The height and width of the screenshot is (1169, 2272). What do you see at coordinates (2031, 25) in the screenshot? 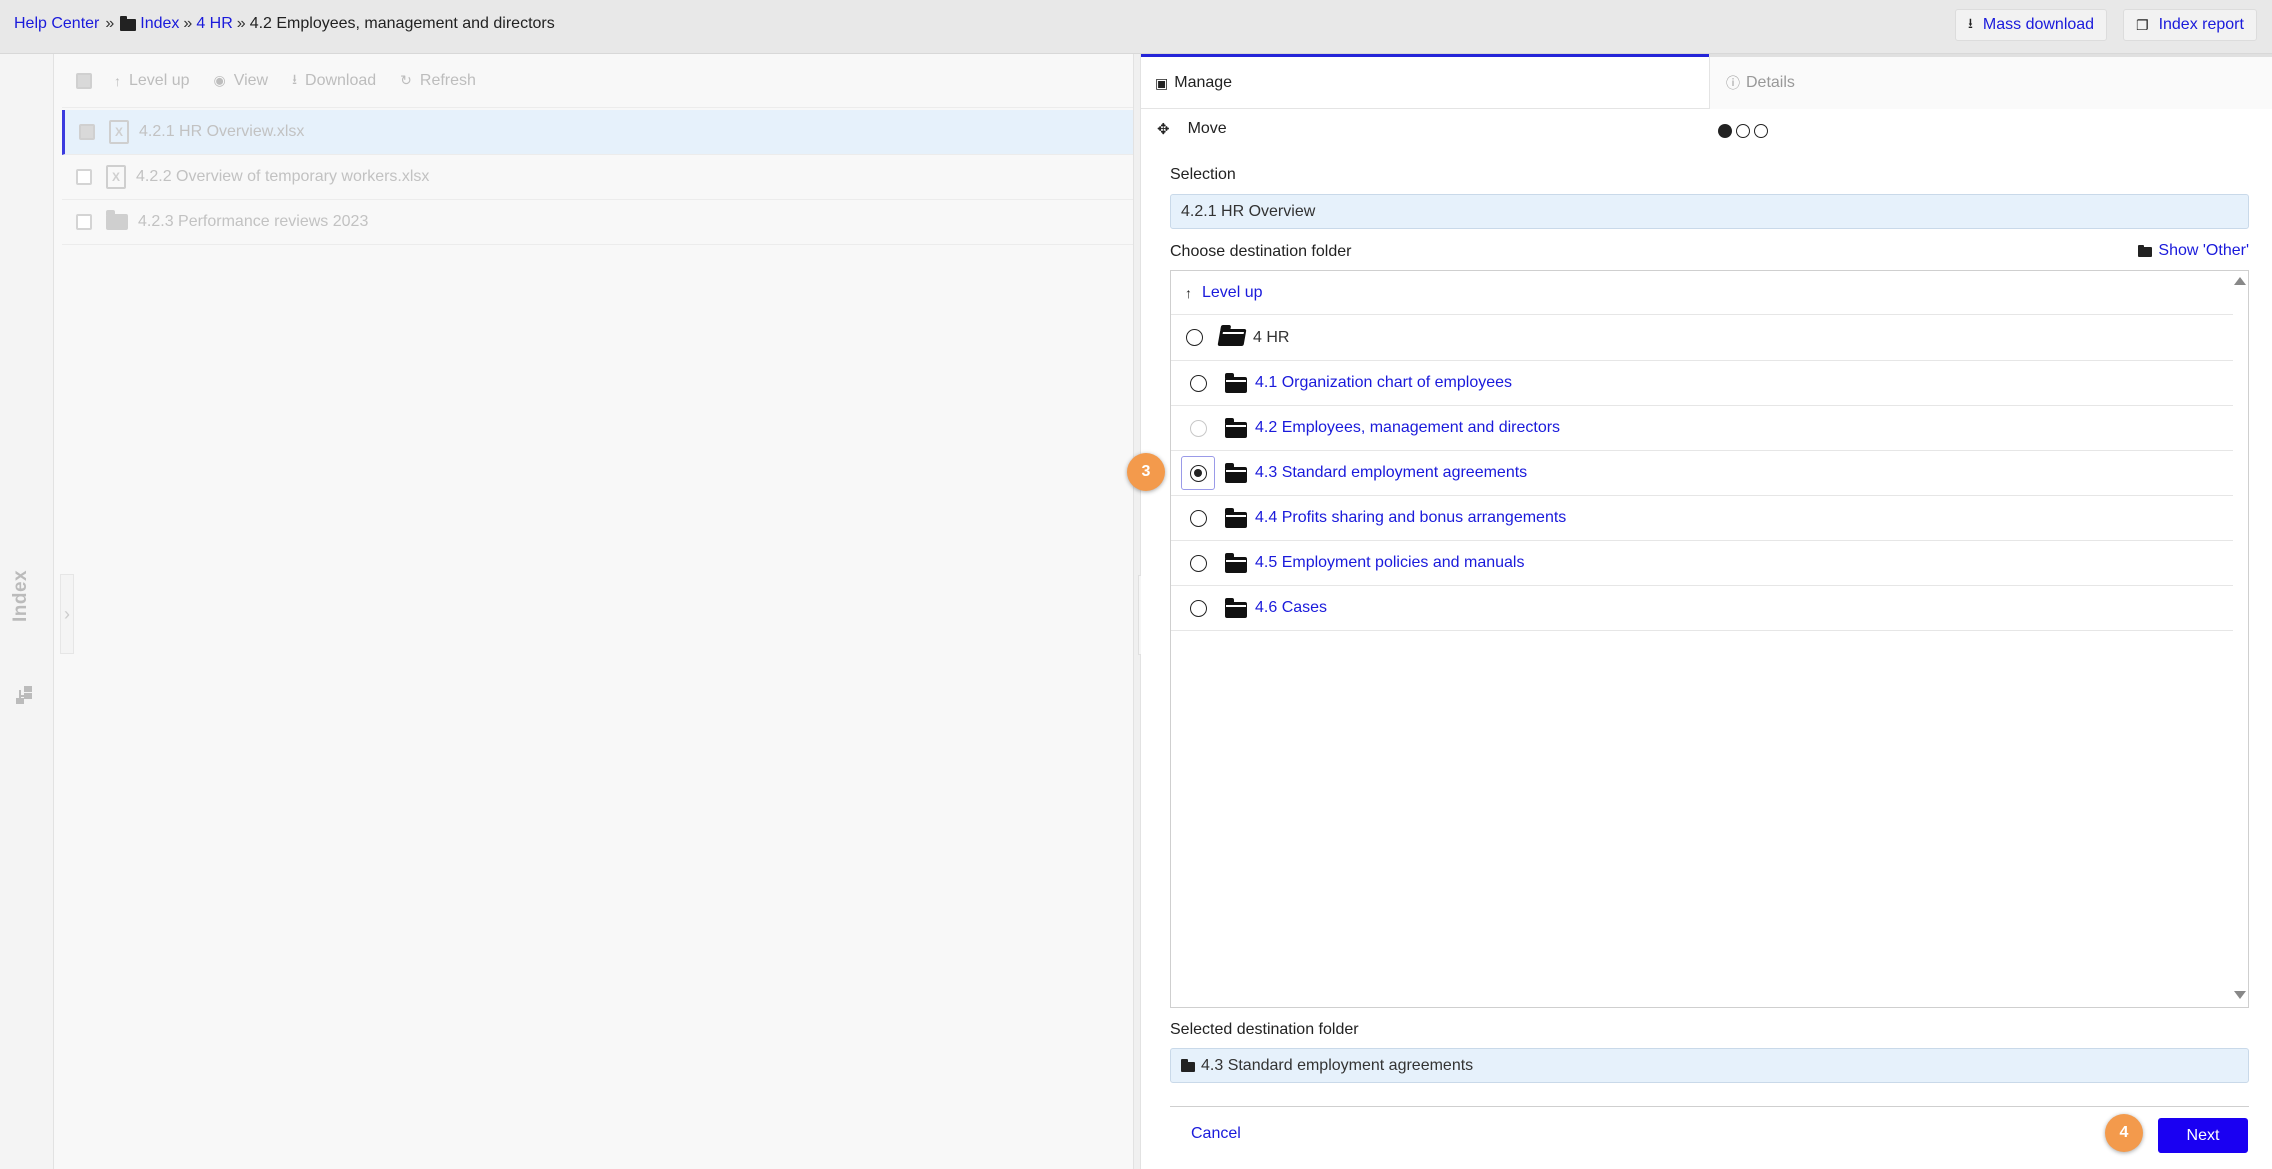
I see `mass-download-button: ⭳ Mass download` at bounding box center [2031, 25].